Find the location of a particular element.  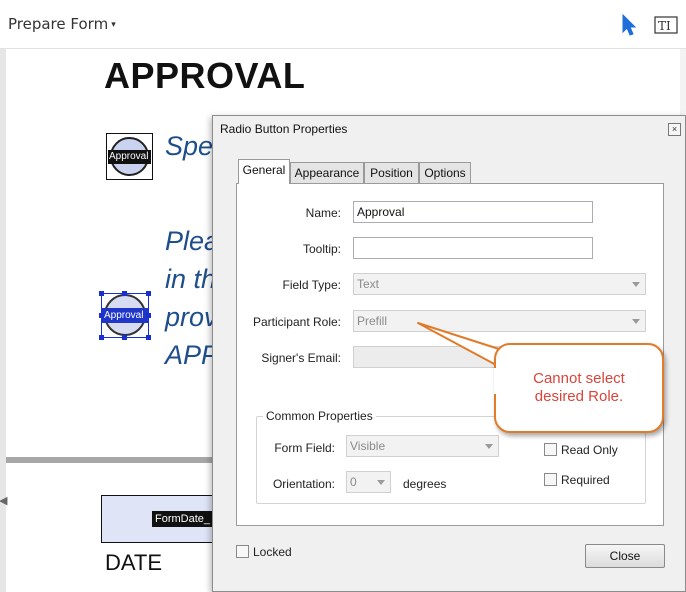

tab-position: Position is located at coordinates (391, 172).